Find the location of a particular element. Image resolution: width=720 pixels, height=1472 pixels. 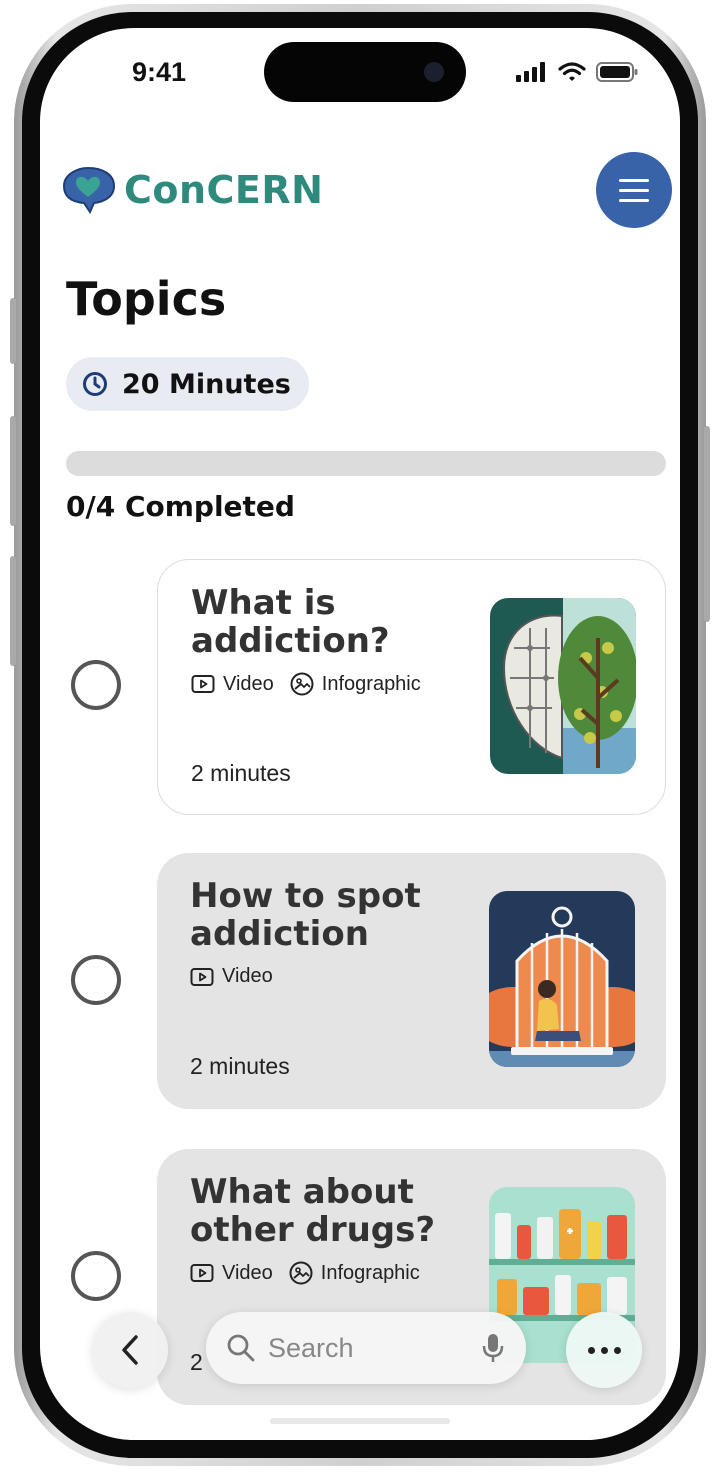

logo-text: ConCERN is located at coordinates (224, 190).